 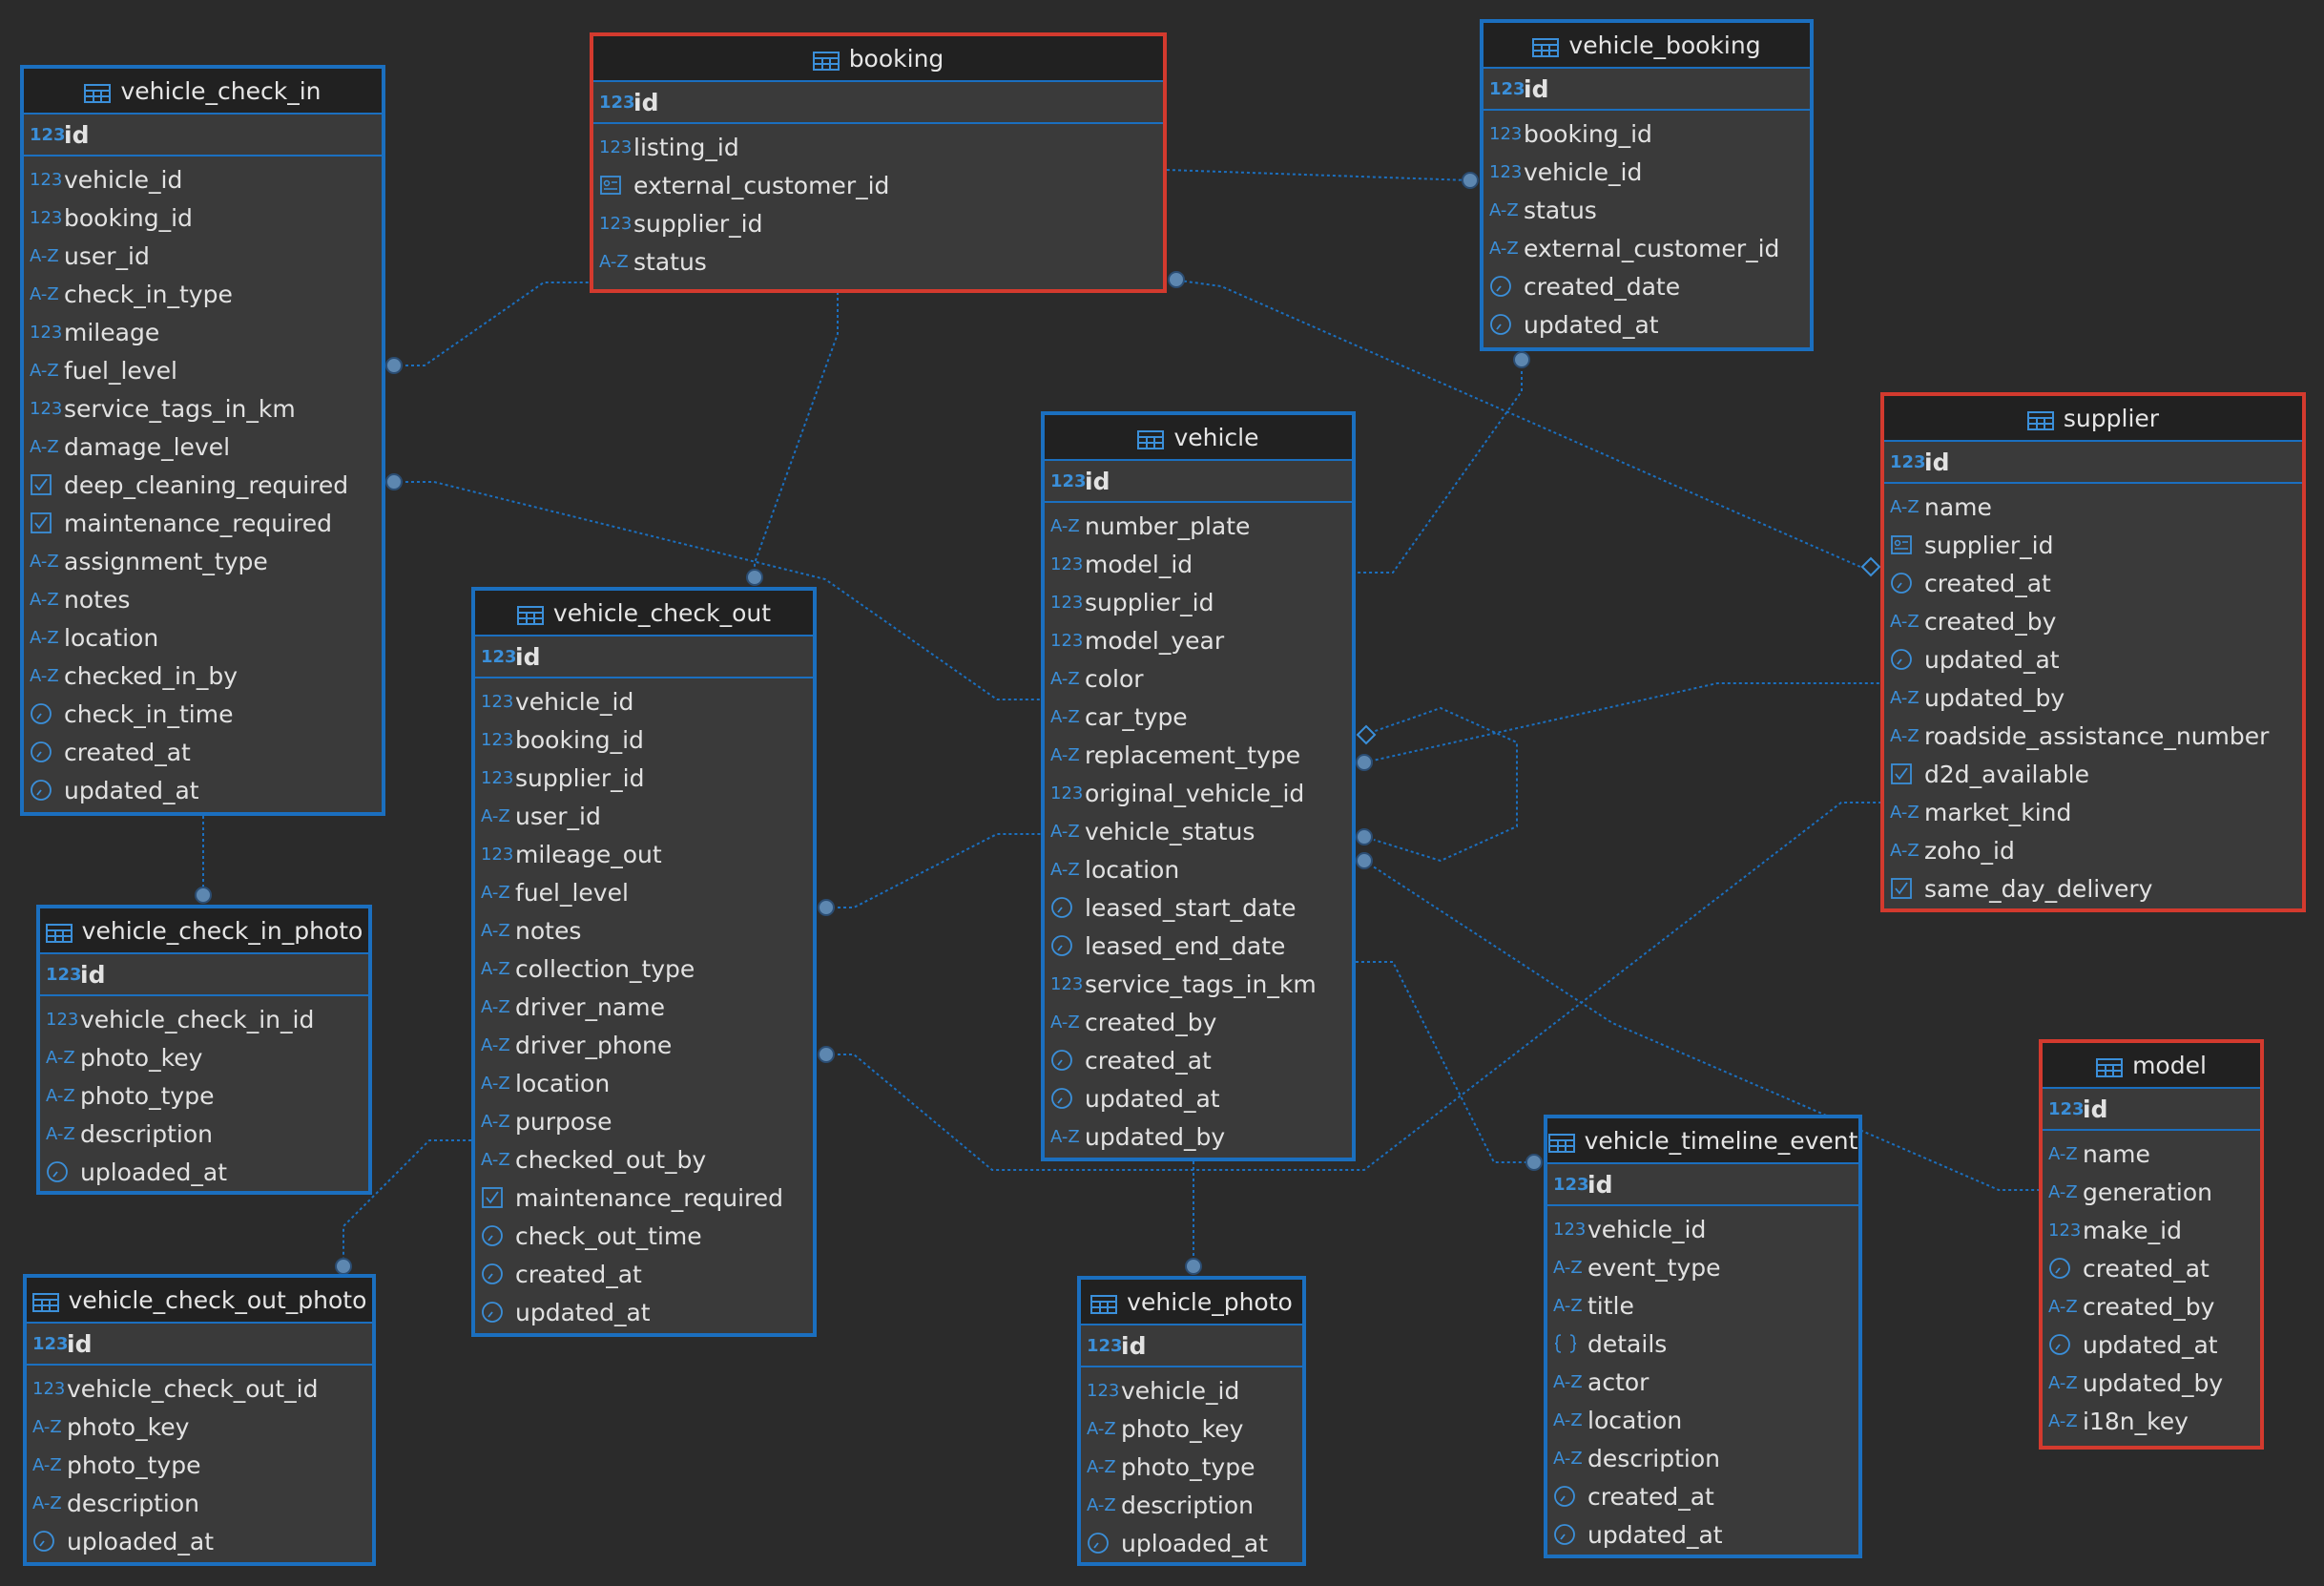 I want to click on column-row: A-Z actor, so click(x=1702, y=1382).